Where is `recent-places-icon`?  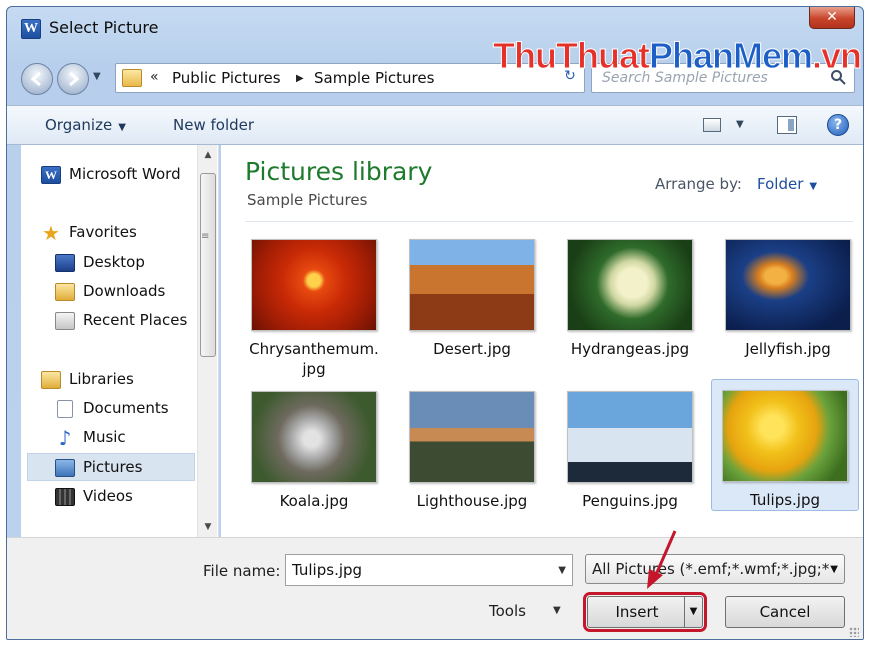
recent-places-icon is located at coordinates (65, 321).